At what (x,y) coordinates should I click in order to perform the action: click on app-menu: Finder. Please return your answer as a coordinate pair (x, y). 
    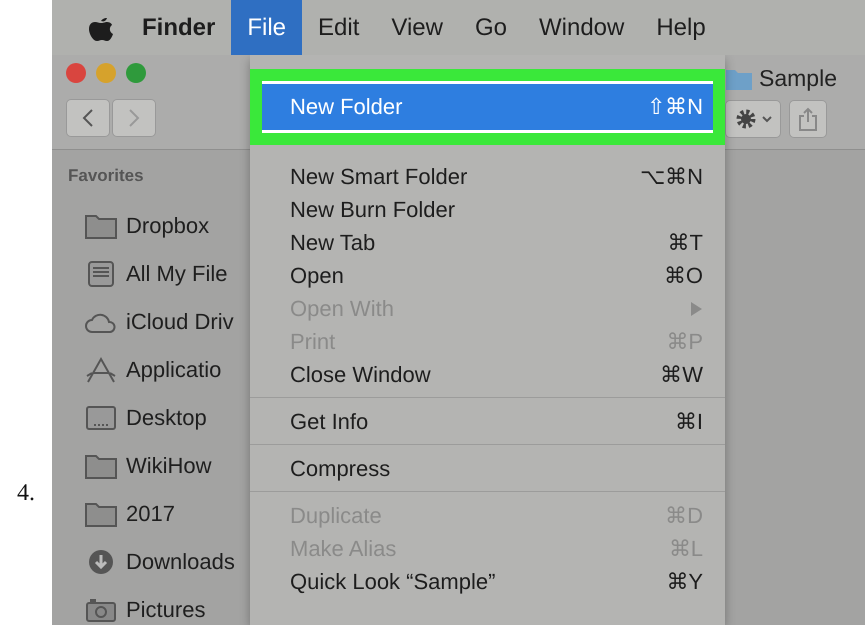
    Looking at the image, I should click on (179, 27).